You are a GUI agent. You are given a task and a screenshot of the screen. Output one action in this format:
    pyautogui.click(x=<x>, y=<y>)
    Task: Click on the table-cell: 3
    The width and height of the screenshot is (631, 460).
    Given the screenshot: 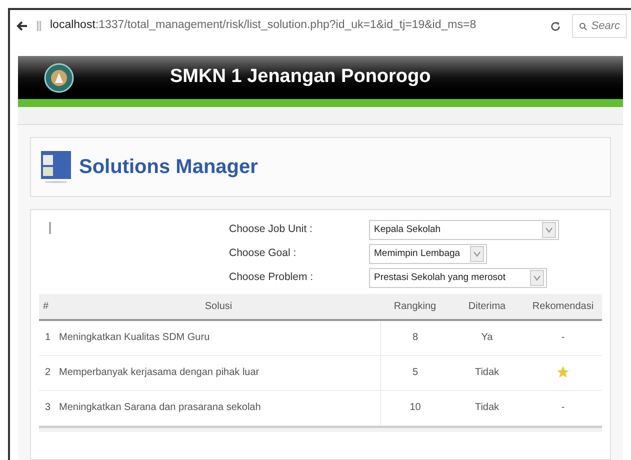 What is the action you would take?
    pyautogui.click(x=48, y=407)
    